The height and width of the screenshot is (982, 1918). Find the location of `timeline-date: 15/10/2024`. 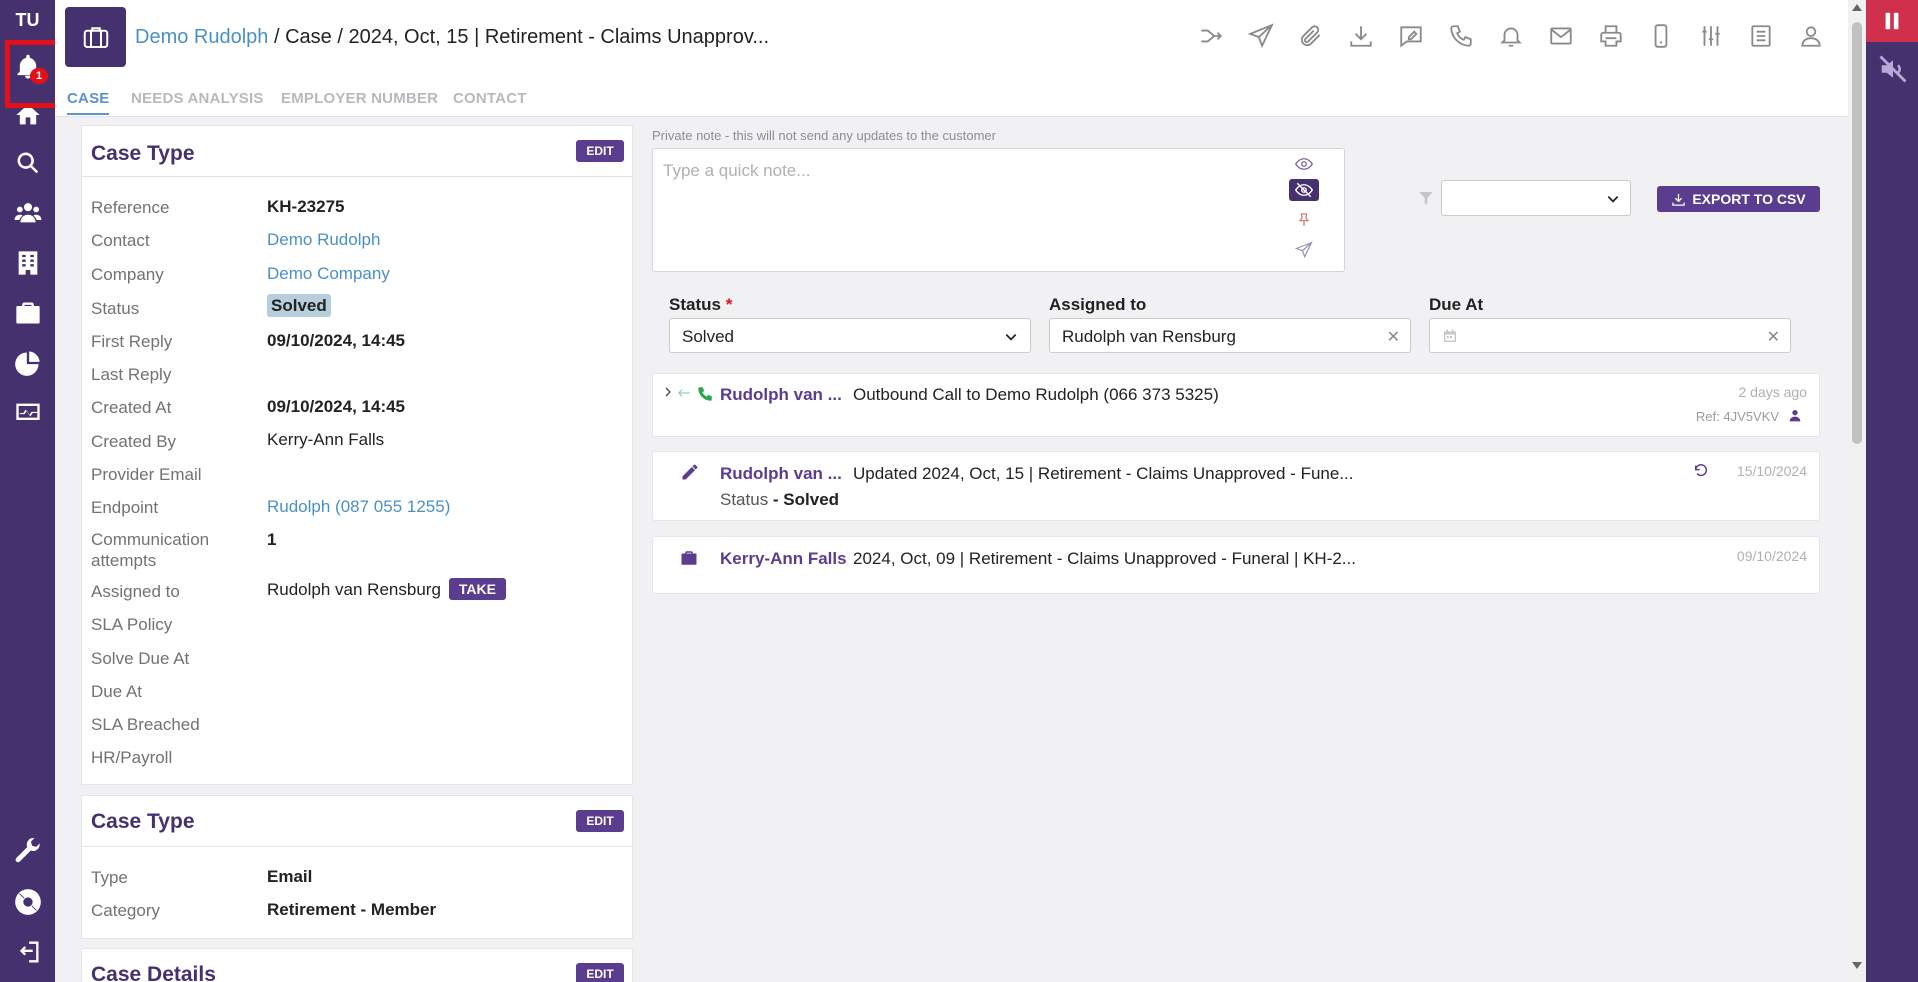

timeline-date: 15/10/2024 is located at coordinates (1771, 471).